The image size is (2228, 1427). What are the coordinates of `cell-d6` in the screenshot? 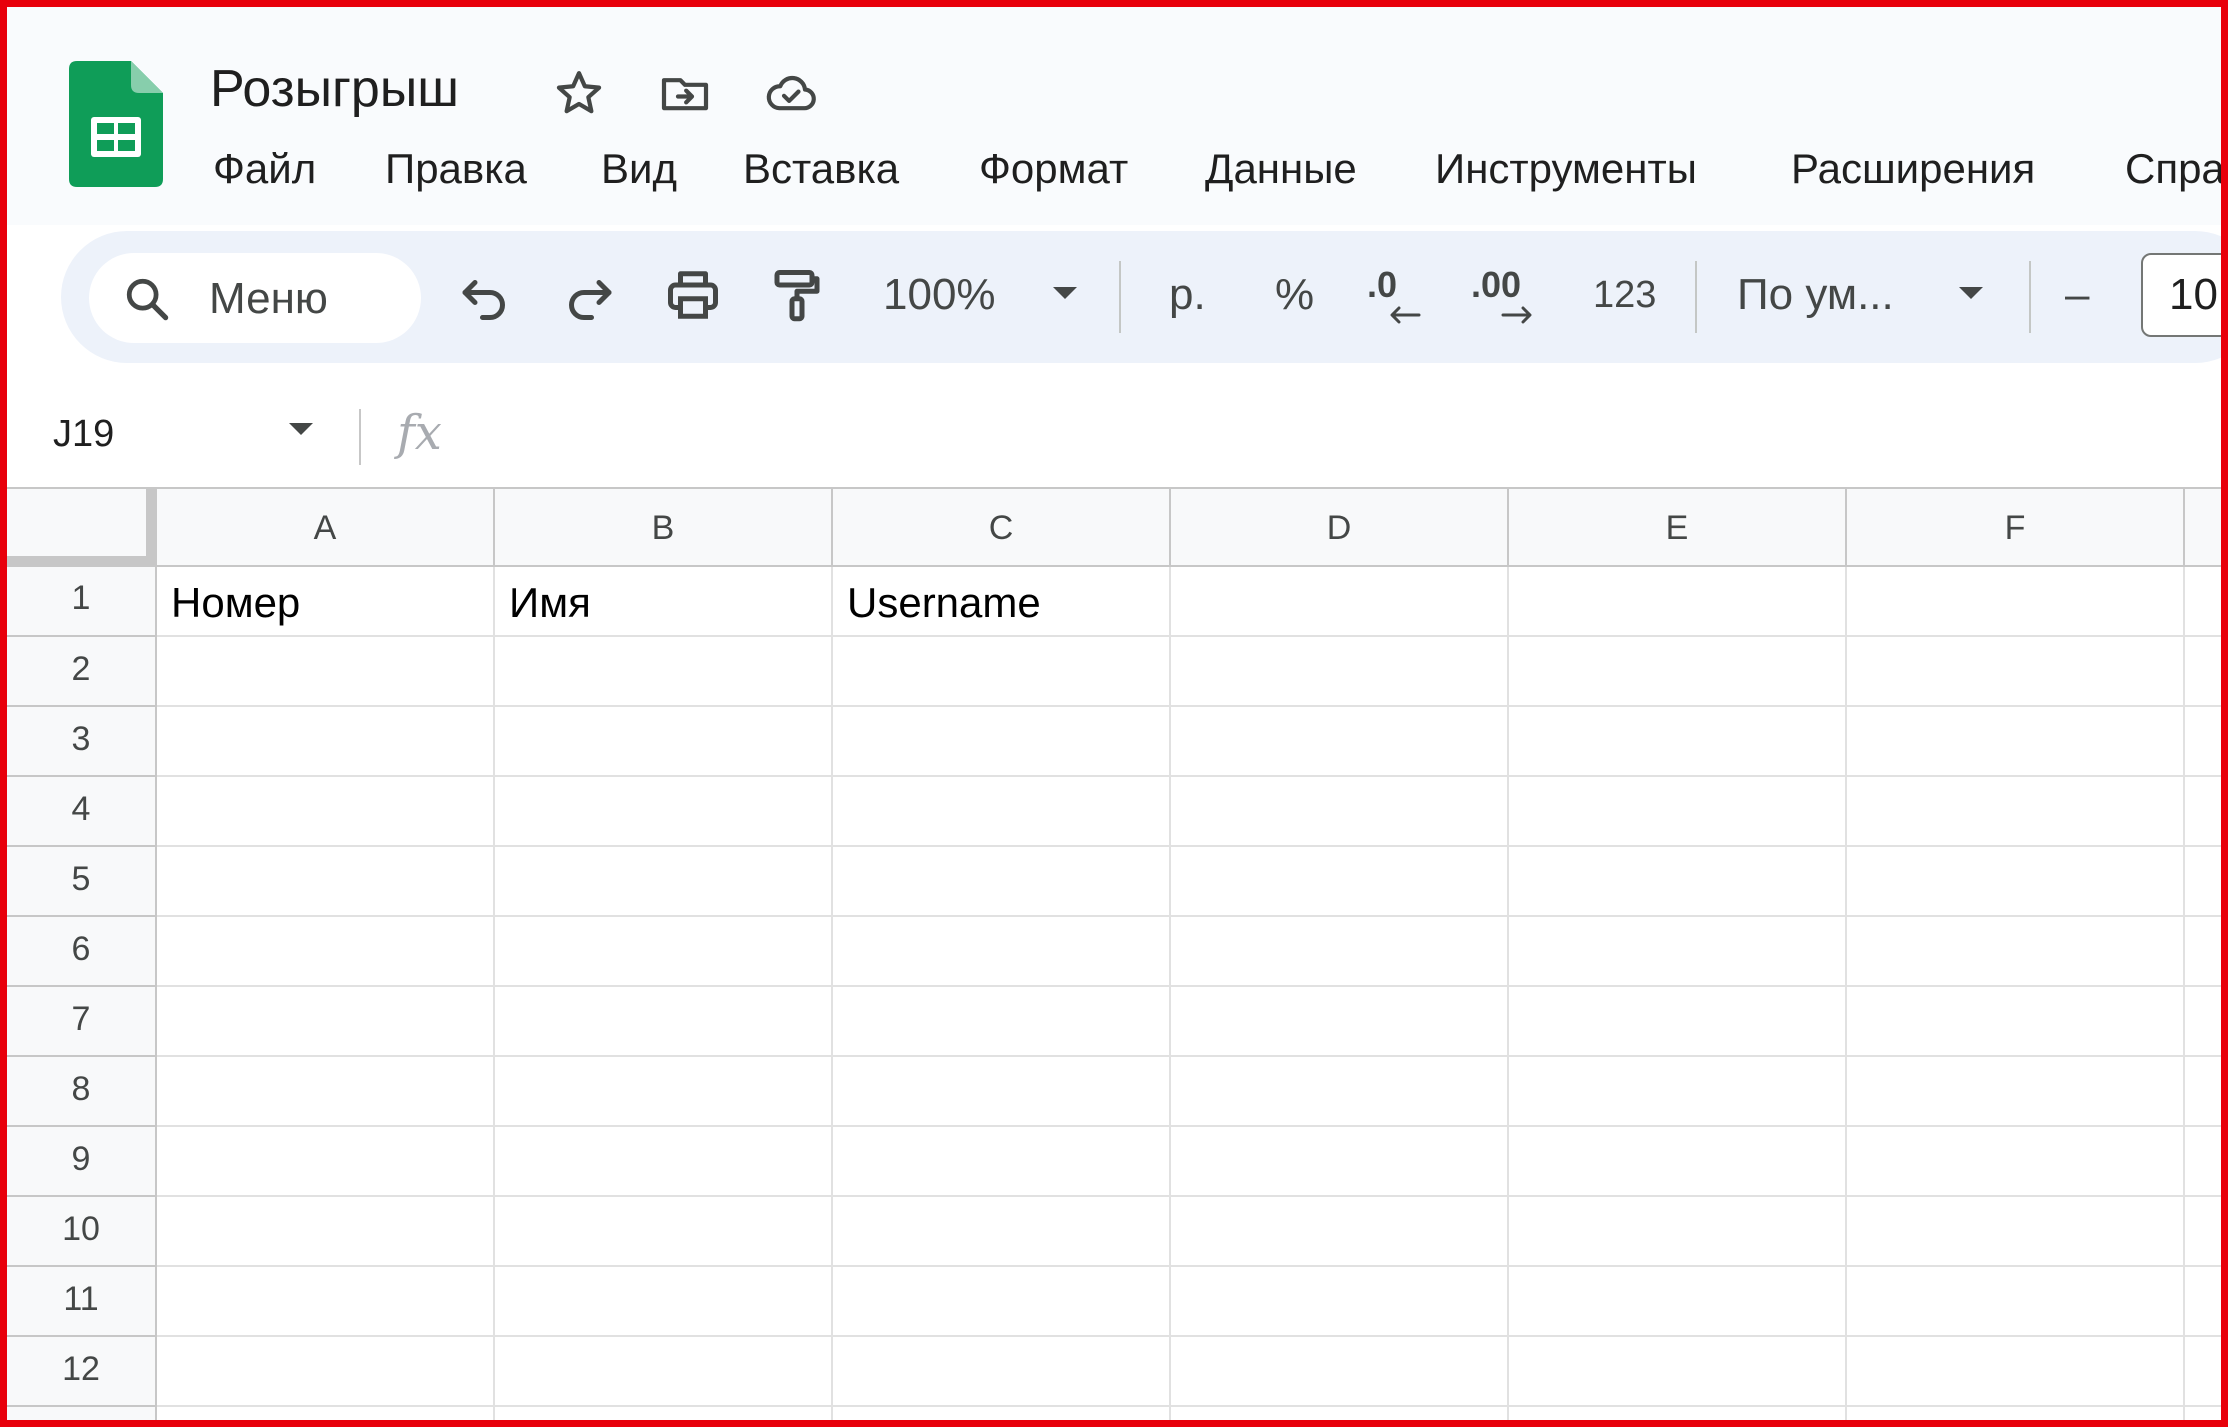 It's located at (1340, 952).